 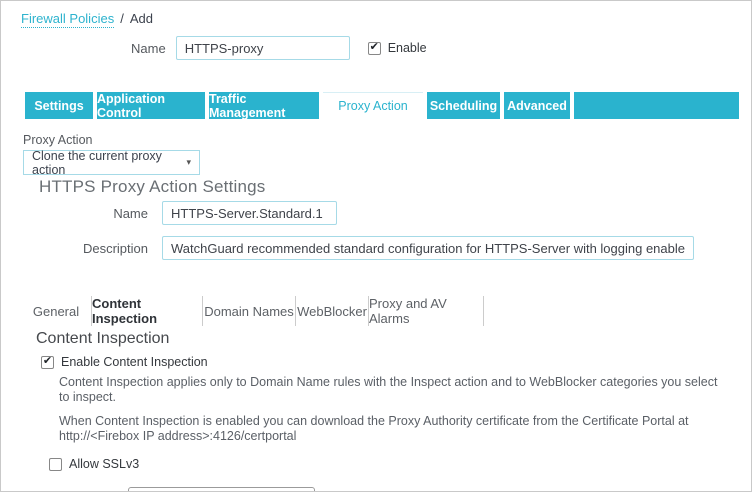 I want to click on enable-content-inspection-label: Enable Content Inspection, so click(x=134, y=362).